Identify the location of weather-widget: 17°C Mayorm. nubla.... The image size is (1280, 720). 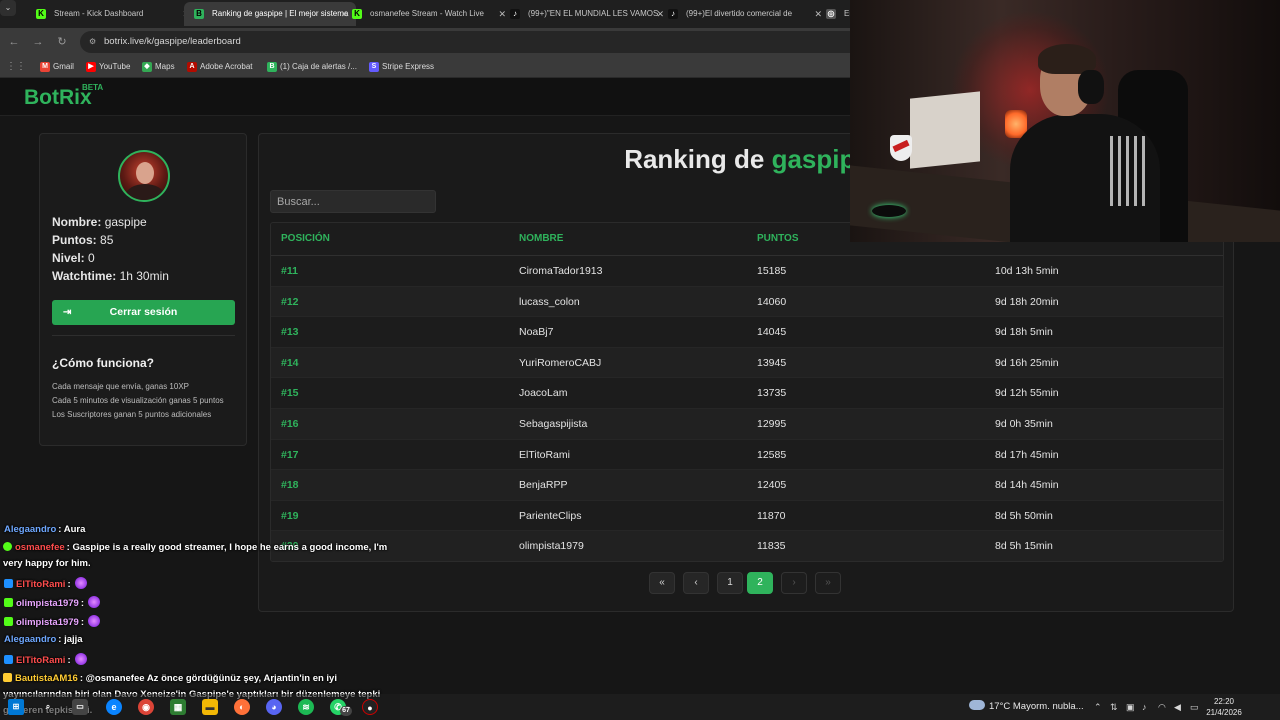
(1026, 707).